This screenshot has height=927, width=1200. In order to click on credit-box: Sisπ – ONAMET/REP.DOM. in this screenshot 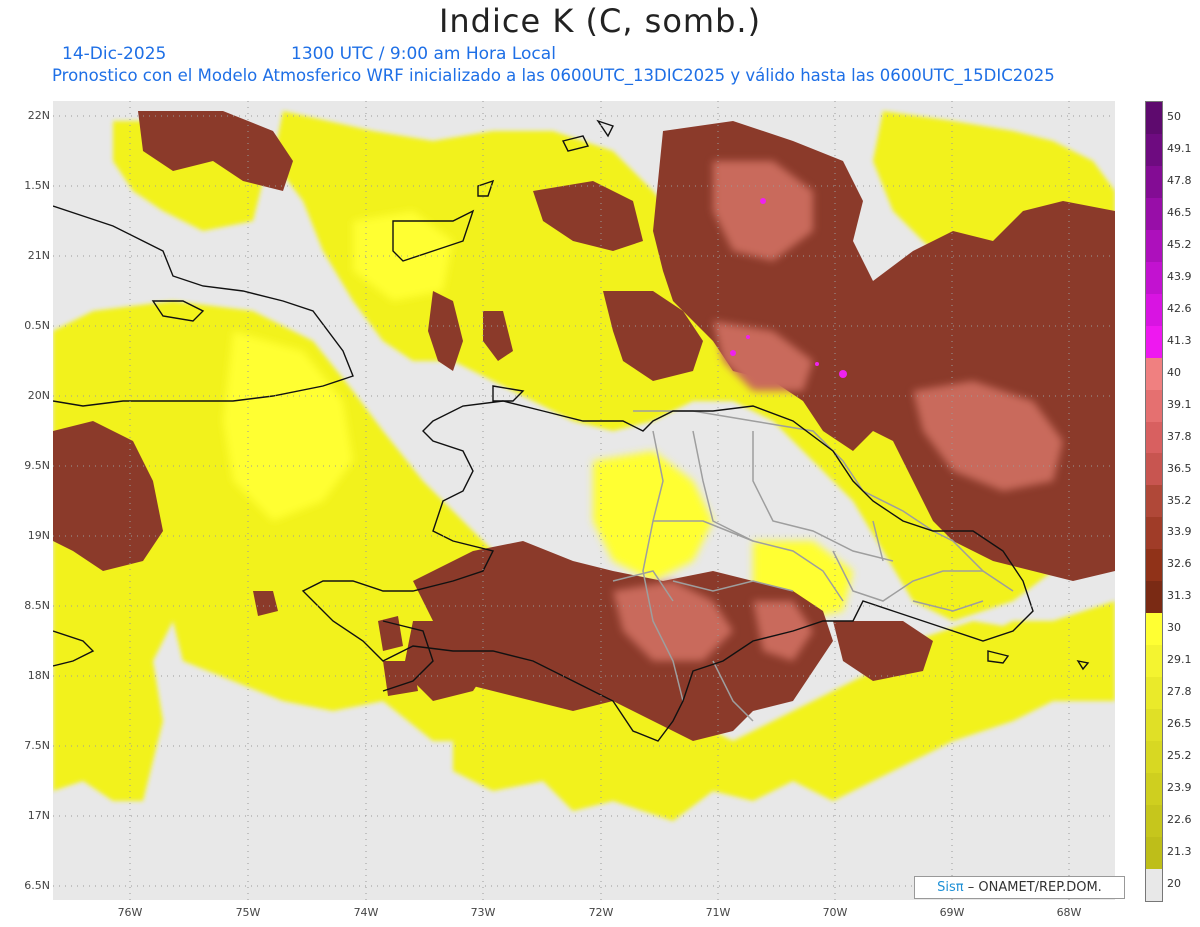, I will do `click(1019, 887)`.